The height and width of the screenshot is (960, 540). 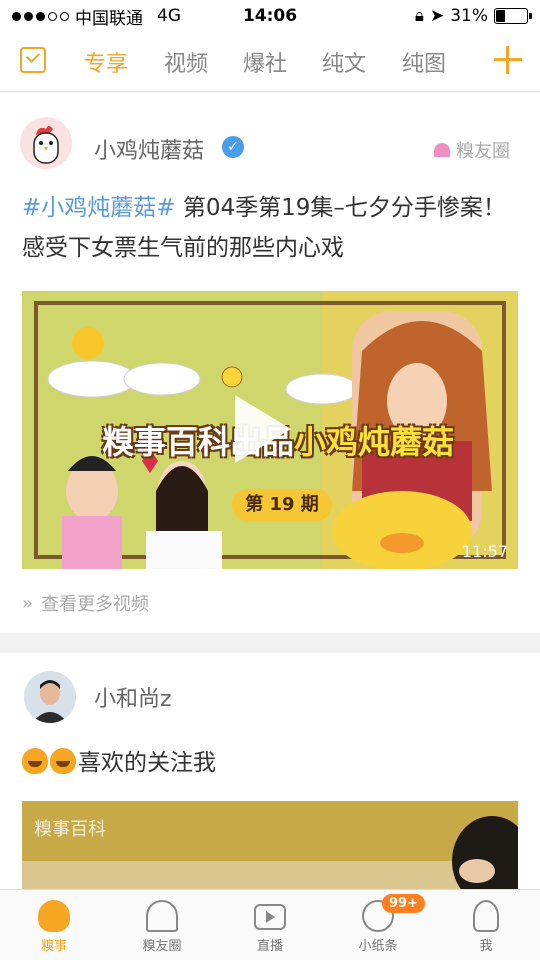 What do you see at coordinates (263, 429) in the screenshot?
I see `play-icon` at bounding box center [263, 429].